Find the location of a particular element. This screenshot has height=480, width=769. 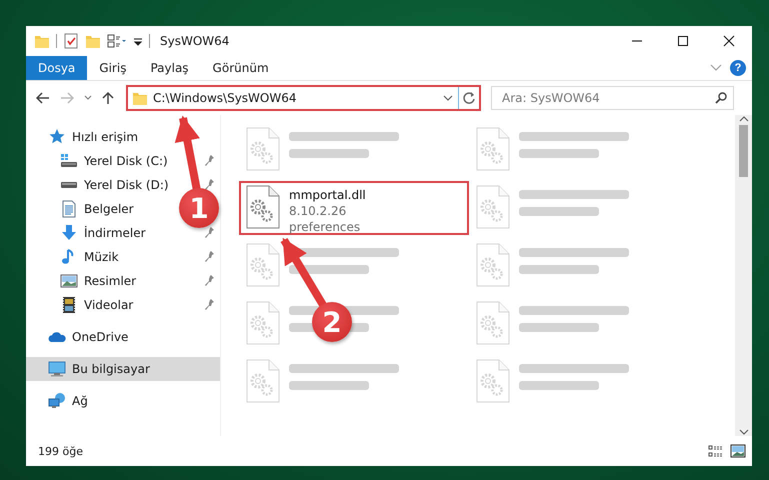

folder-icon is located at coordinates (140, 98).